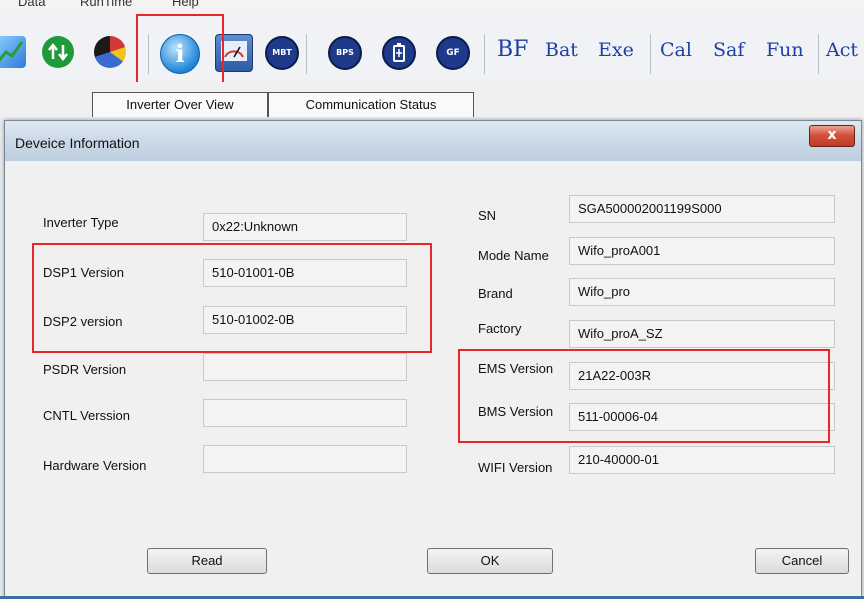  What do you see at coordinates (185, 4) in the screenshot?
I see `menu-help: Help` at bounding box center [185, 4].